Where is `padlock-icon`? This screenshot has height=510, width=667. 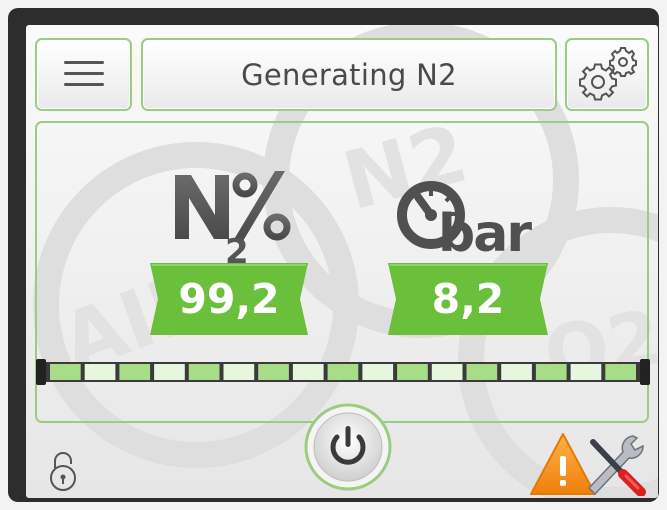
padlock-icon is located at coordinates (63, 471).